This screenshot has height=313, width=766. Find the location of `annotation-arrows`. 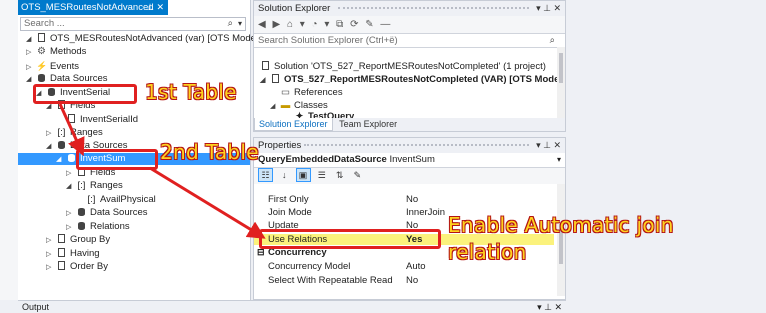

annotation-arrows is located at coordinates (162, 171).